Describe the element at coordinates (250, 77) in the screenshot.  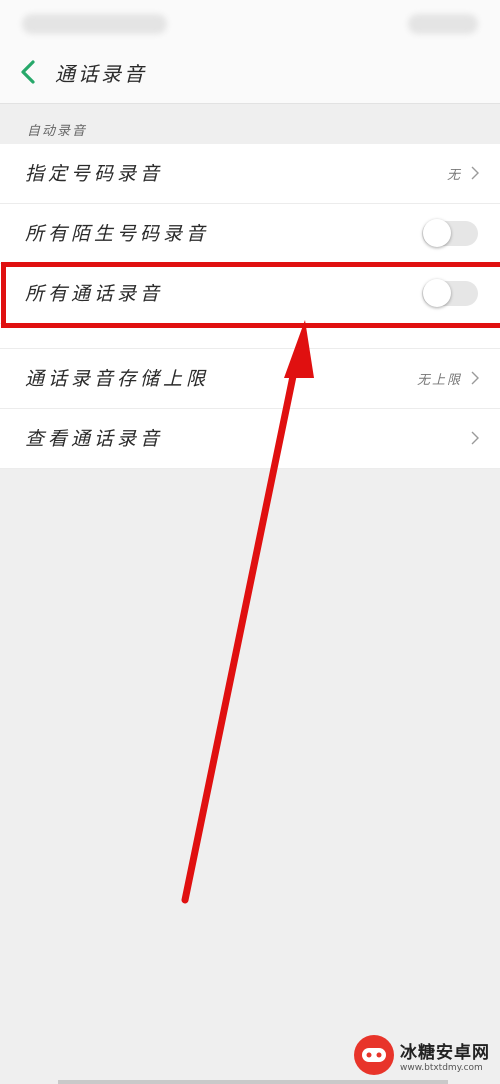
I see `title-bar: 通话录音` at that location.